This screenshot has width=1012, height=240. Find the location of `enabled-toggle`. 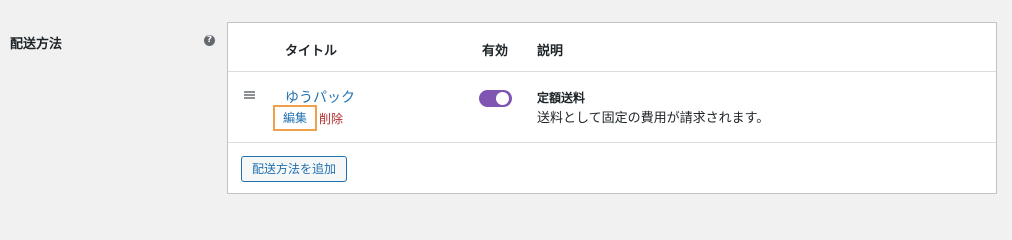

enabled-toggle is located at coordinates (495, 98).